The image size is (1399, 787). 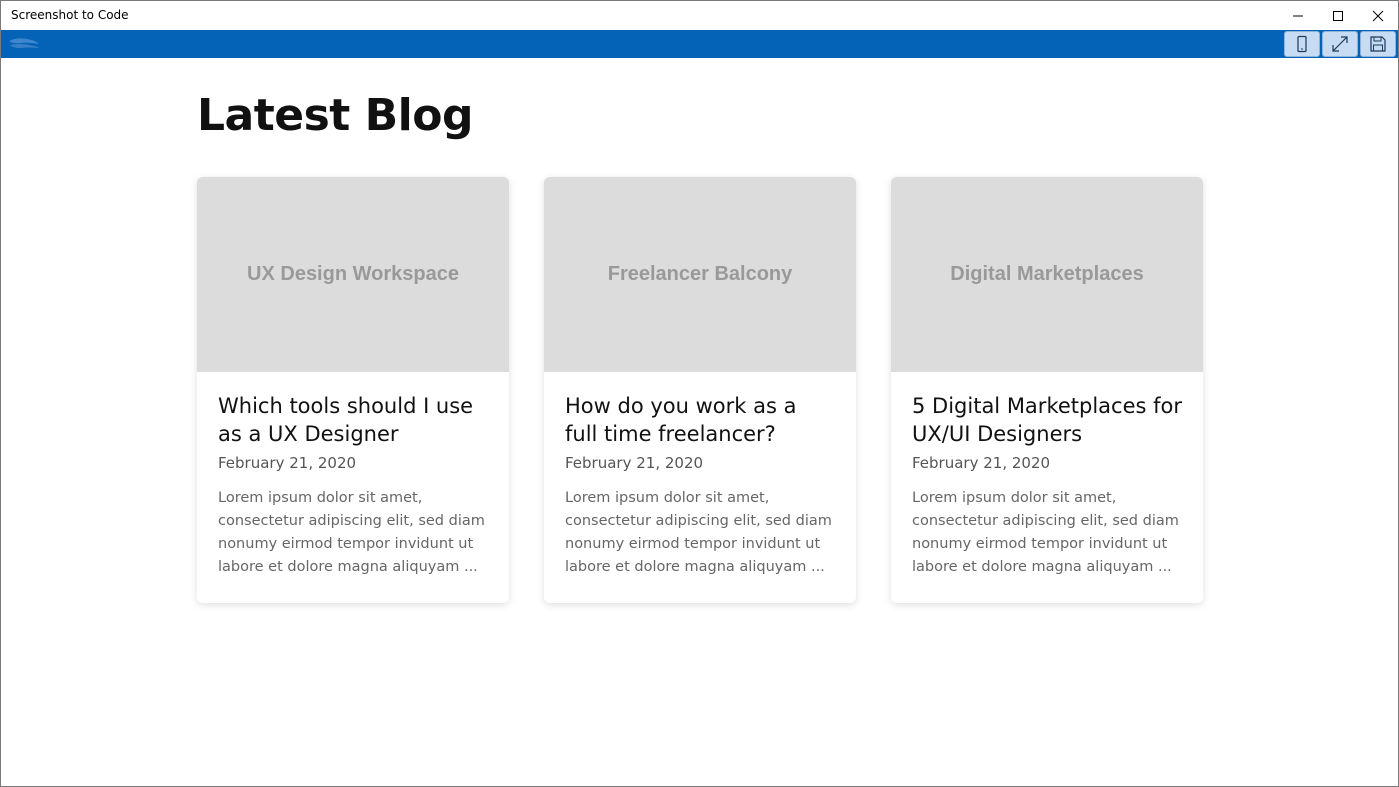 I want to click on fullscreen-button, so click(x=1340, y=44).